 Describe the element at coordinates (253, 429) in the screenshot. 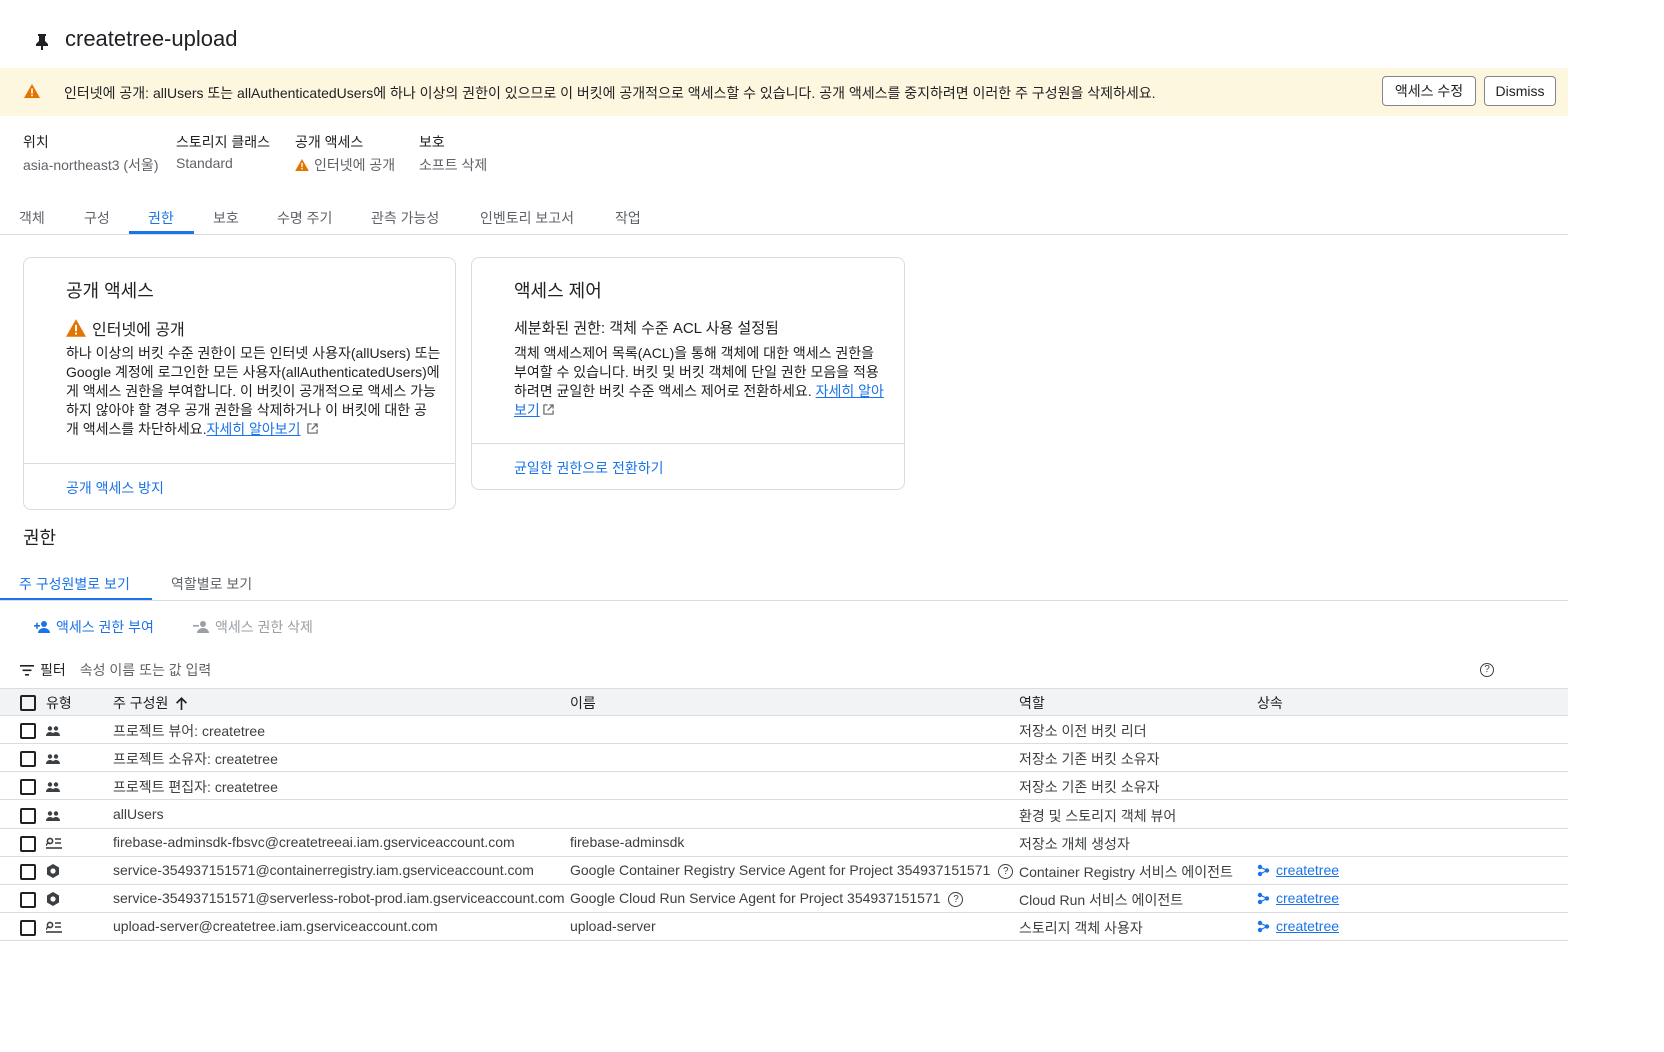

I see `learn-more-link: 자세히 알아보기` at that location.